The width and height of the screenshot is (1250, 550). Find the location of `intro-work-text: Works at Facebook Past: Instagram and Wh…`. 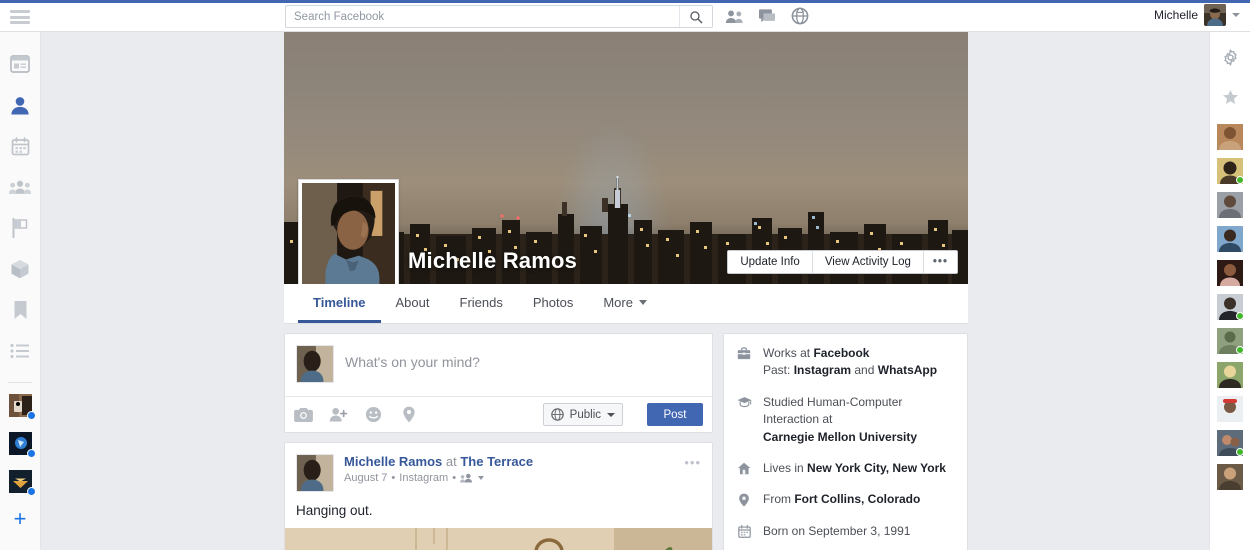

intro-work-text: Works at Facebook Past: Instagram and Wh… is located at coordinates (850, 362).